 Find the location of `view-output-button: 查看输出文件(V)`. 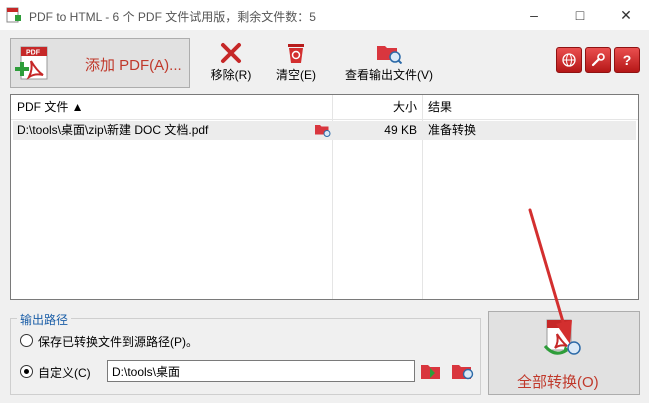

view-output-button: 查看输出文件(V) is located at coordinates (389, 63).